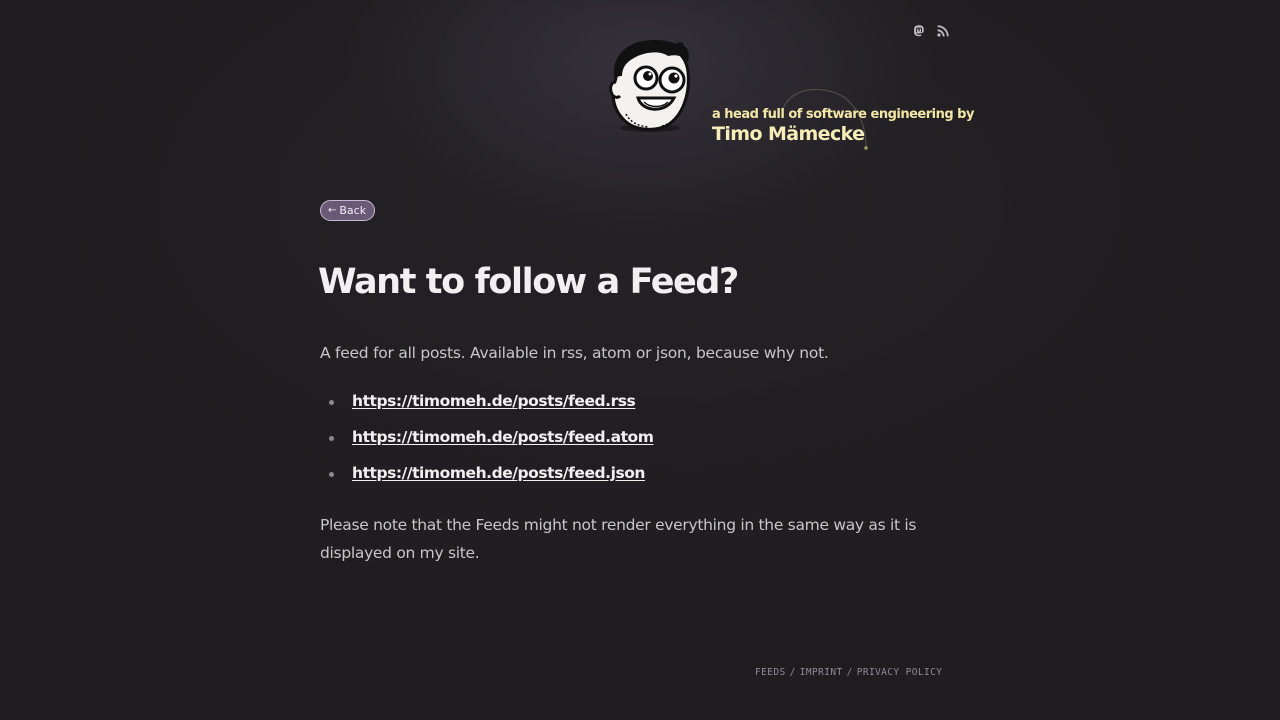 This screenshot has height=720, width=1280. I want to click on list-item: https://timomeh.de/posts/feed.atom, so click(487, 446).